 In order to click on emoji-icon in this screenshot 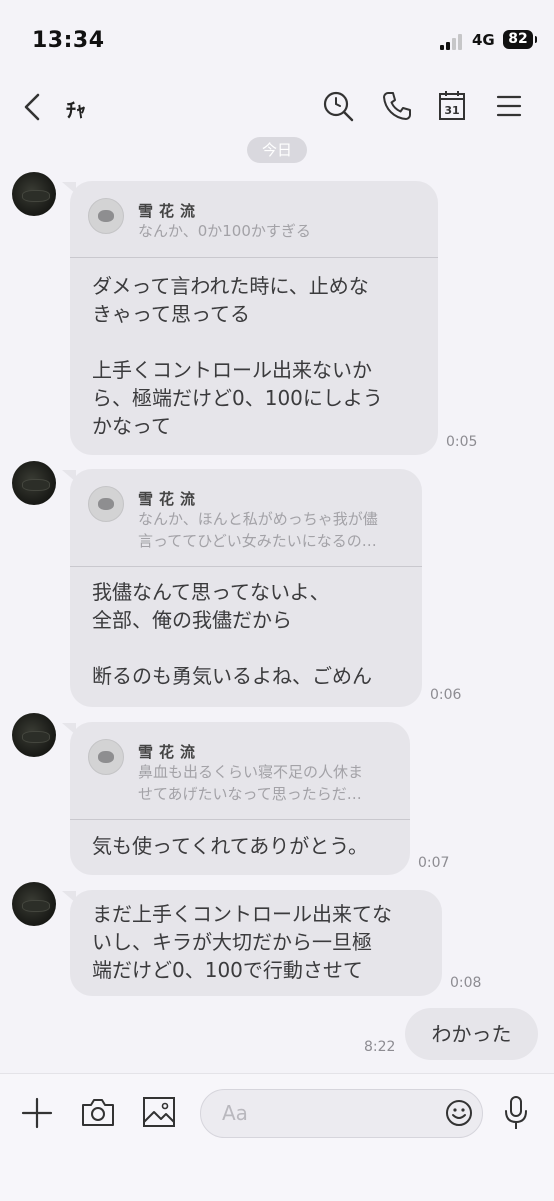, I will do `click(459, 1113)`.